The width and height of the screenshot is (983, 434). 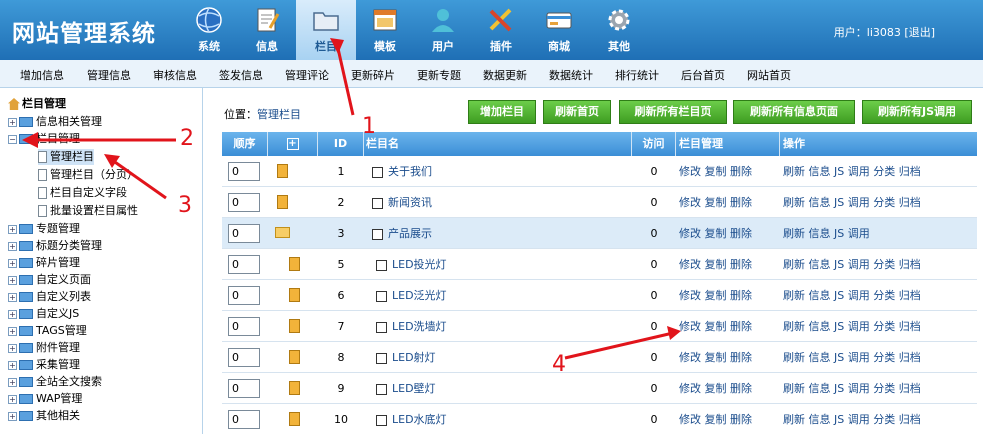 I want to click on topnav-column: 栏目, so click(x=326, y=30).